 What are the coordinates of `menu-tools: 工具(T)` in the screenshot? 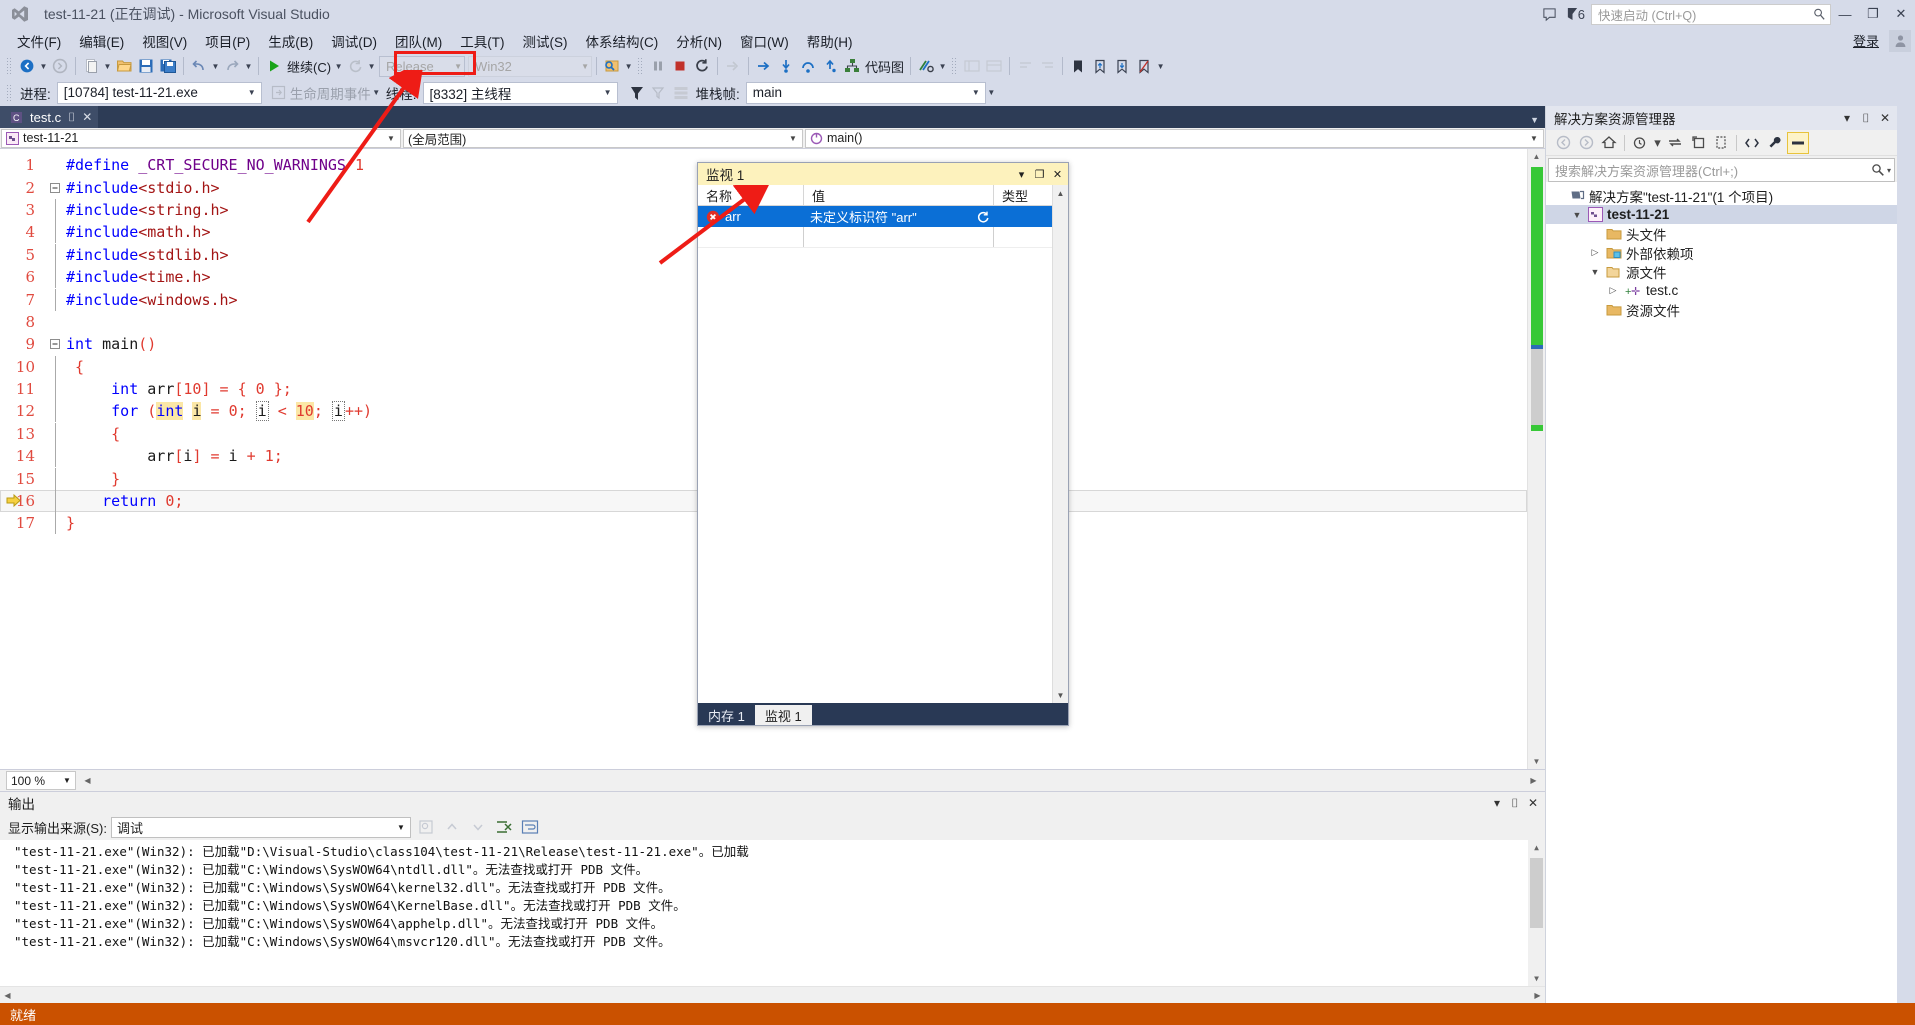 It's located at (482, 41).